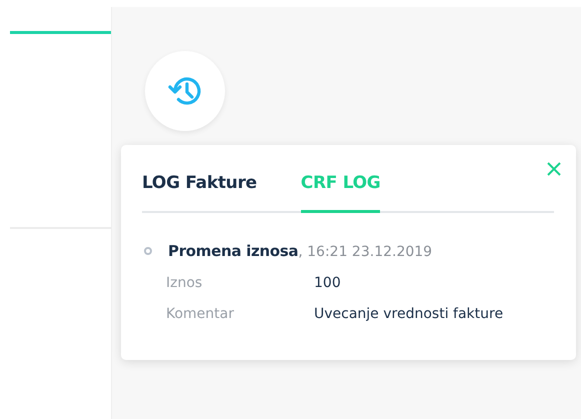 This screenshot has height=419, width=581. Describe the element at coordinates (200, 314) in the screenshot. I see `field-label: Komentar` at that location.